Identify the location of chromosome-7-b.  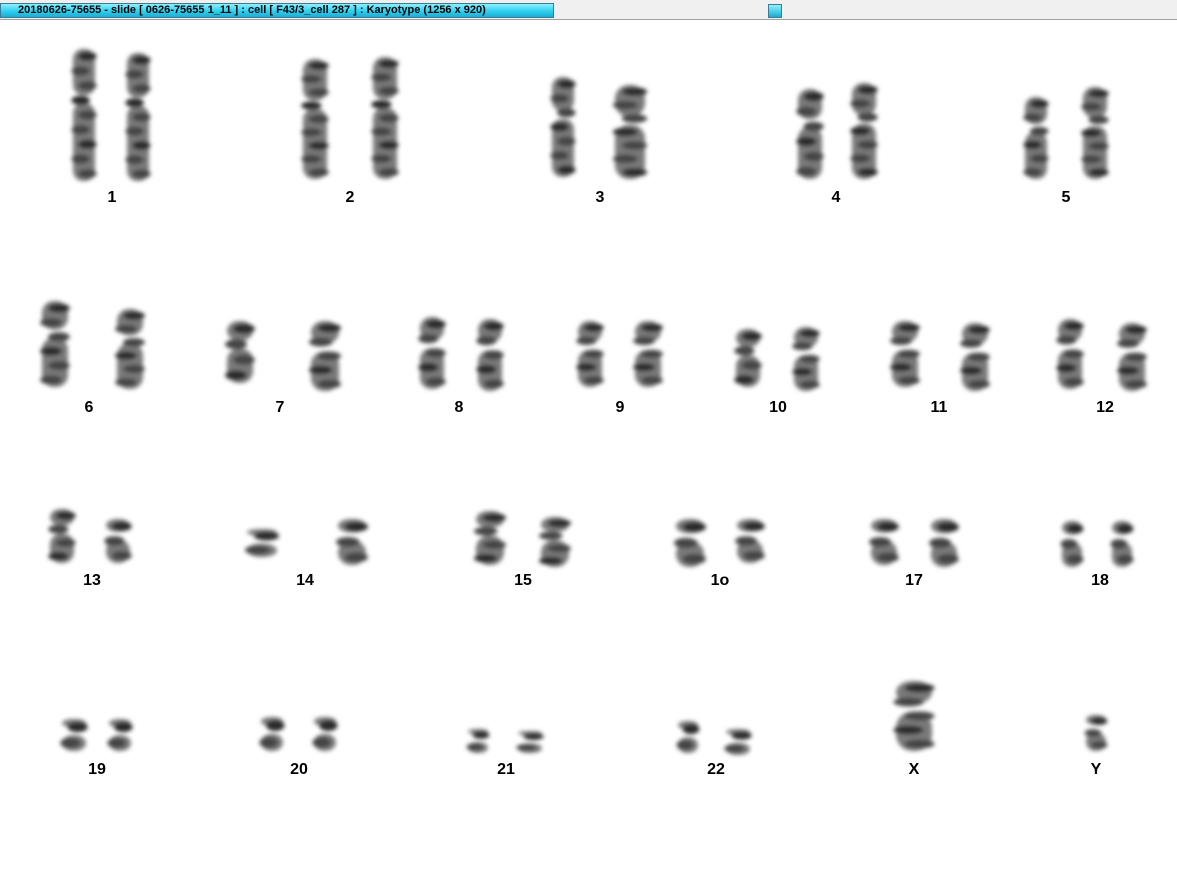
(325, 356).